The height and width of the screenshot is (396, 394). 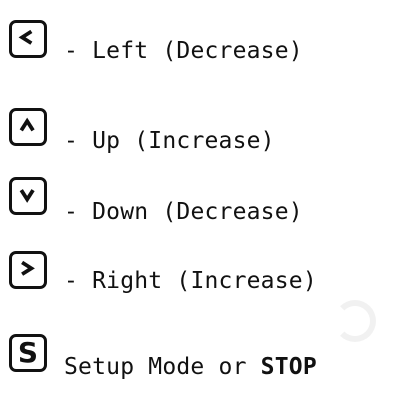 I want to click on legend-setup-description: Setup Mode or, so click(x=162, y=367).